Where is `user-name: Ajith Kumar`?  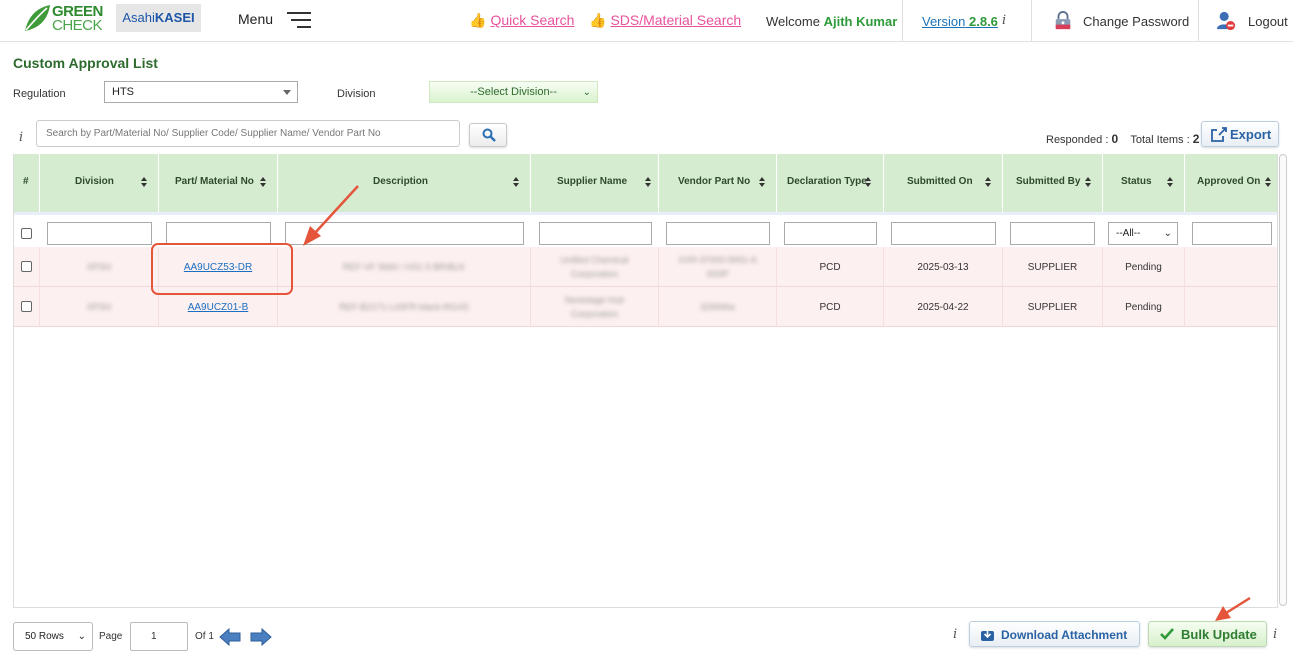 user-name: Ajith Kumar is located at coordinates (860, 21).